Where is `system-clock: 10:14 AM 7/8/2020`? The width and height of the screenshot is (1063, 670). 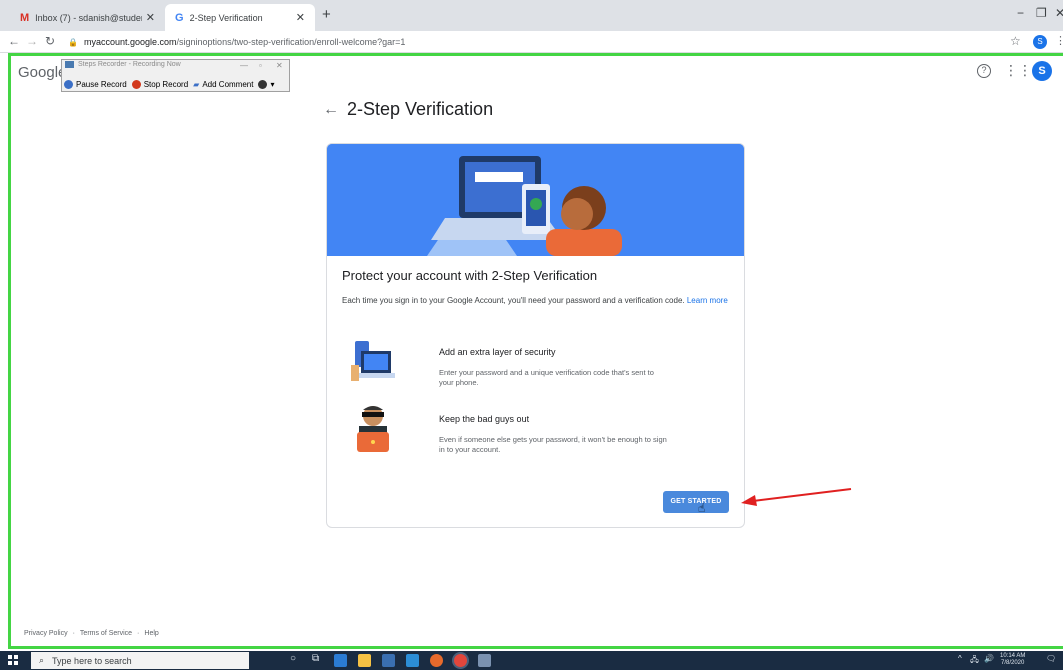 system-clock: 10:14 AM 7/8/2020 is located at coordinates (1012, 660).